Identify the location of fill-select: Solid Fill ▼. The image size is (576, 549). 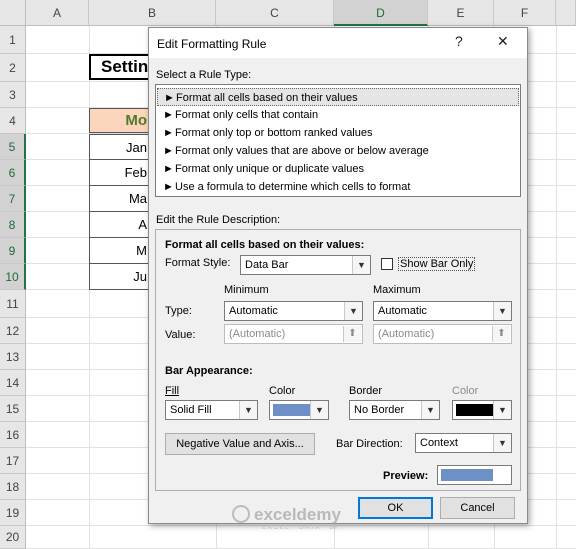
(211, 410).